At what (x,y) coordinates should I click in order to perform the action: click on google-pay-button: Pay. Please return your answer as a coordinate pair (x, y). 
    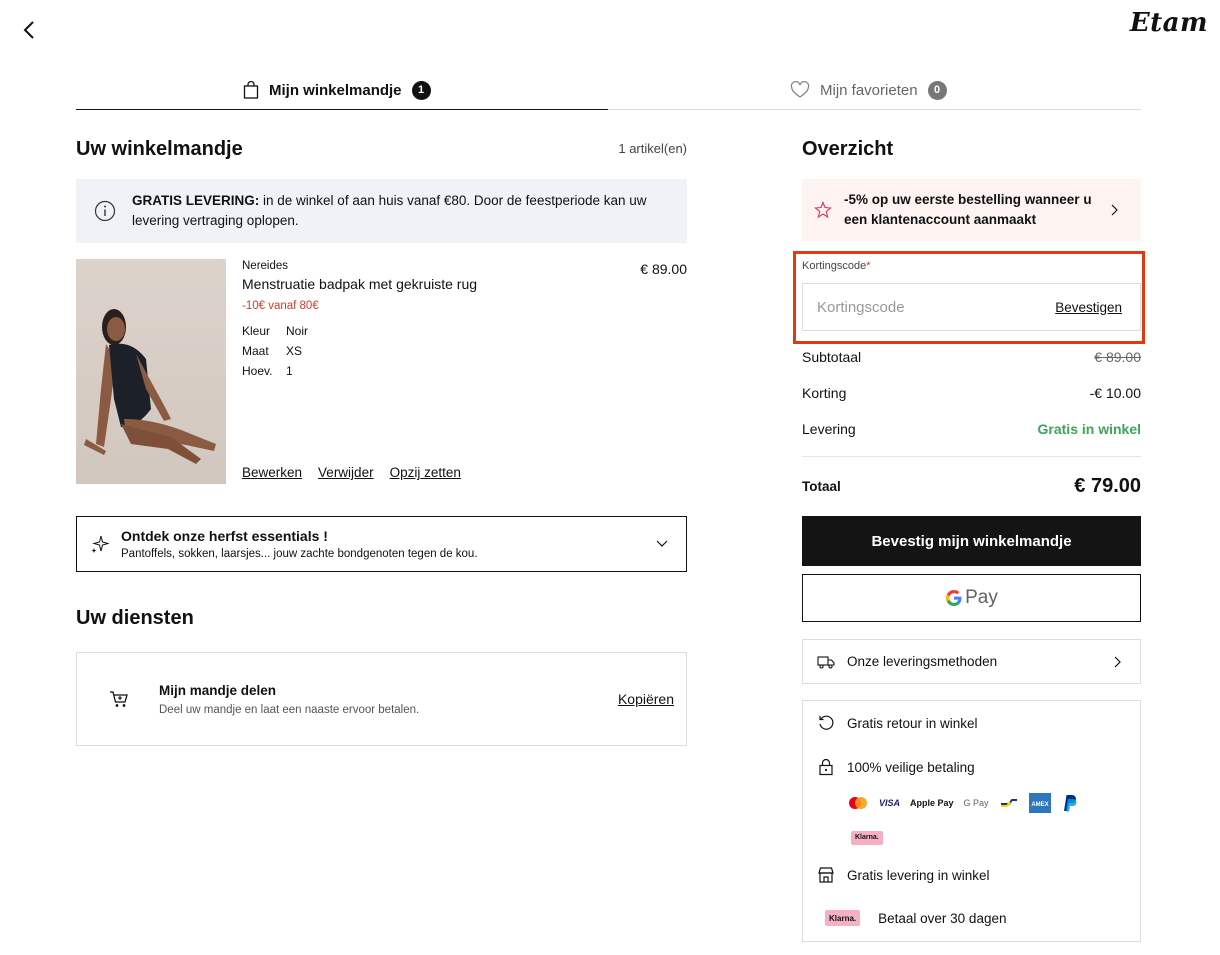
    Looking at the image, I should click on (971, 598).